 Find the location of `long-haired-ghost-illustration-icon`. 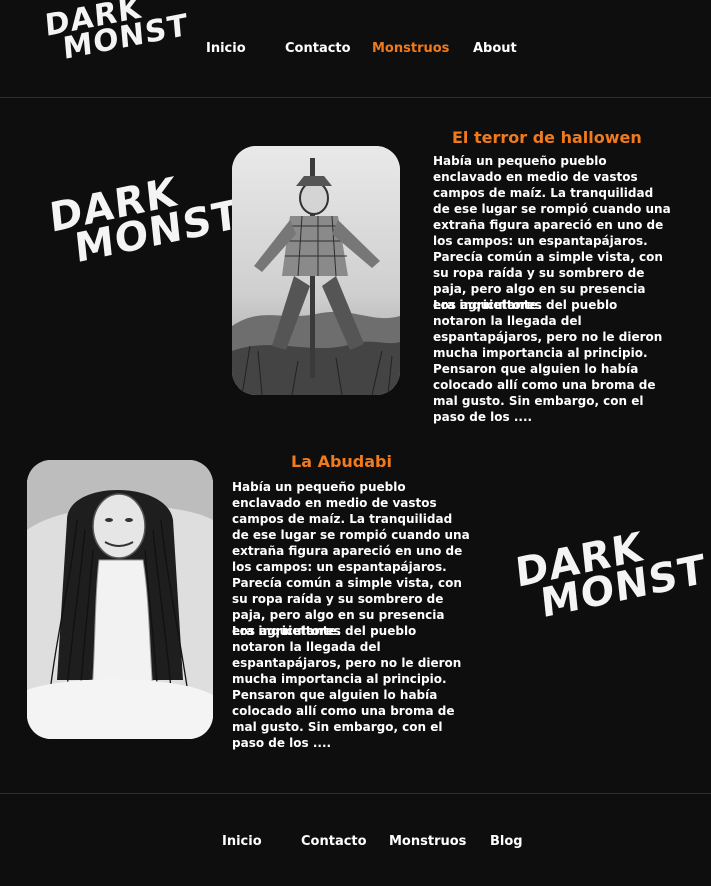

long-haired-ghost-illustration-icon is located at coordinates (120, 599).